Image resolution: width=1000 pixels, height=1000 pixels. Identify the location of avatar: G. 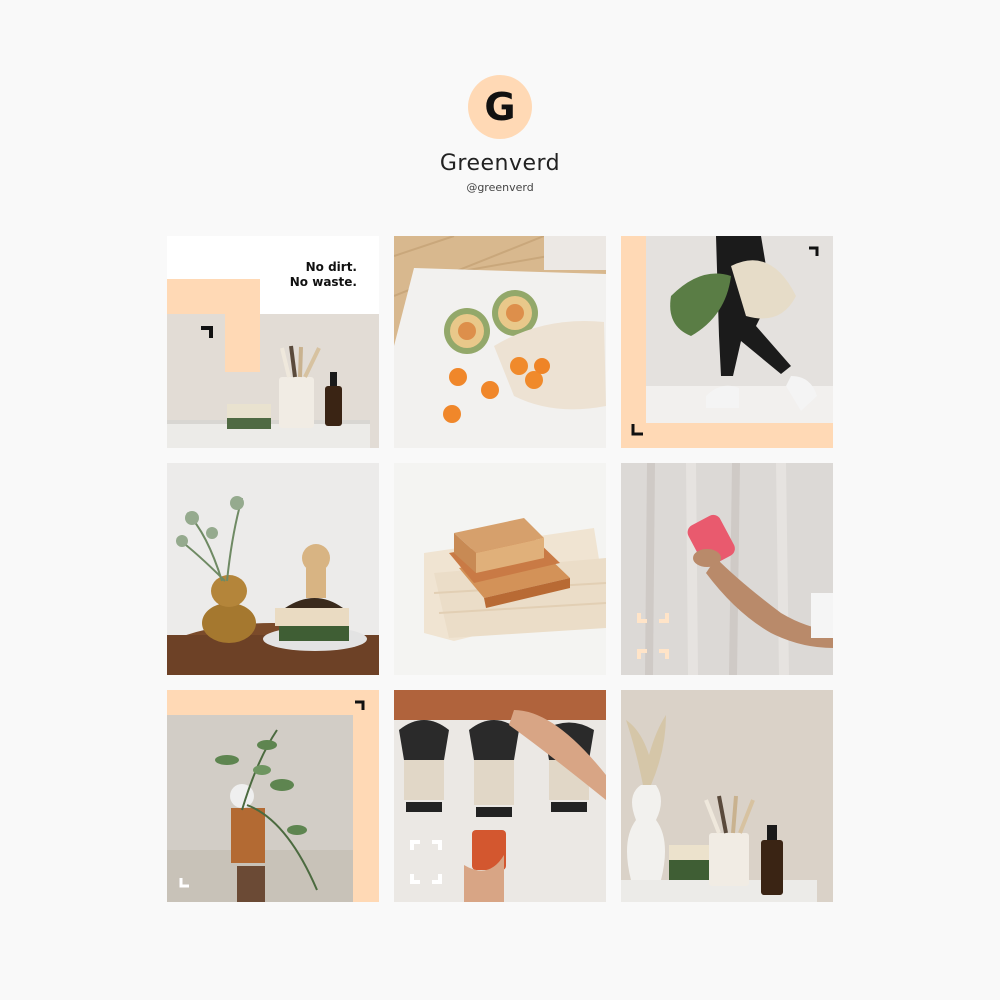
(500, 107).